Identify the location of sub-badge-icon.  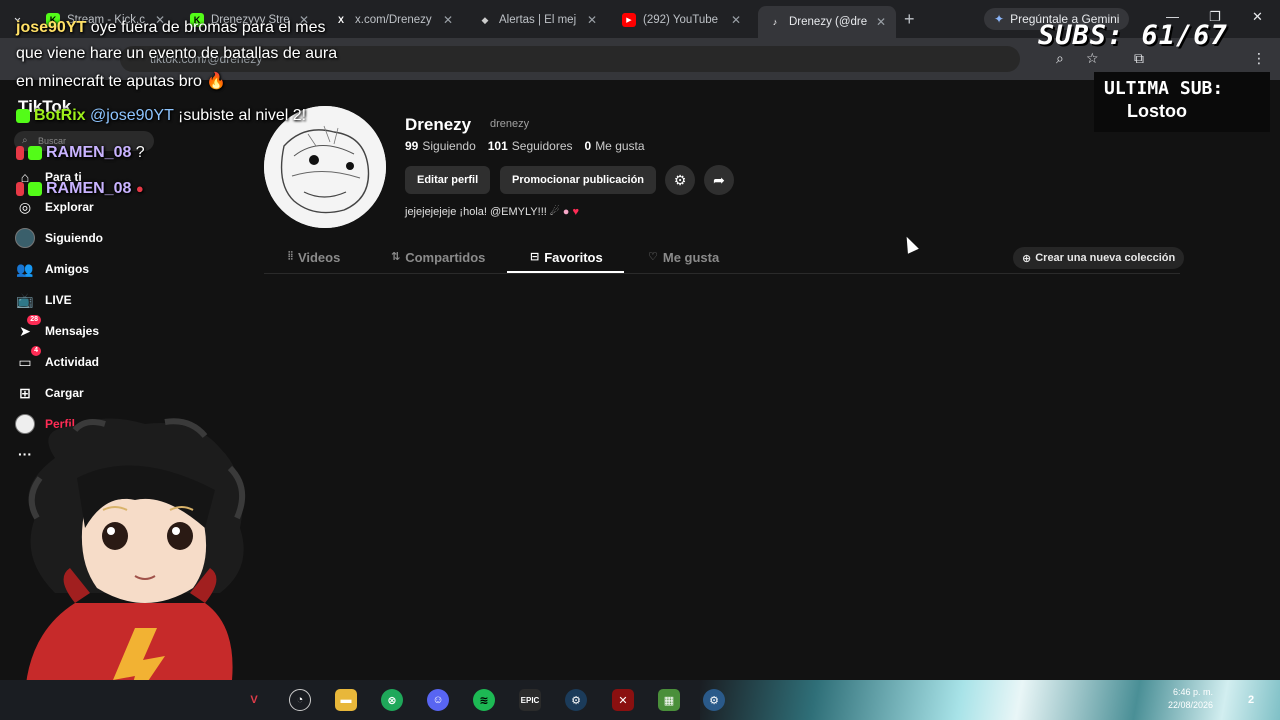
(20, 152).